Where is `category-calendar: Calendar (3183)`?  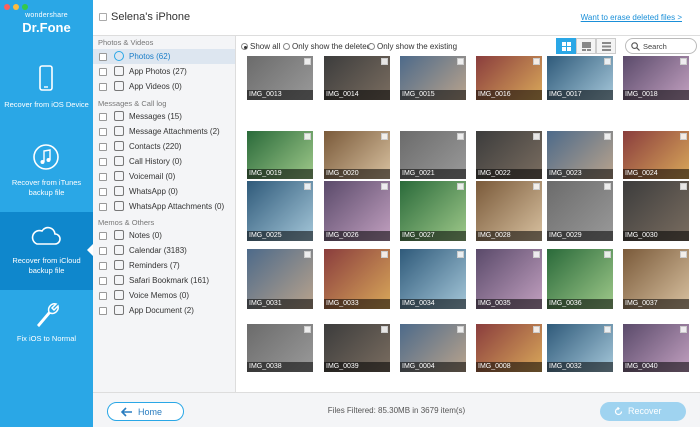 category-calendar: Calendar (3183) is located at coordinates (164, 250).